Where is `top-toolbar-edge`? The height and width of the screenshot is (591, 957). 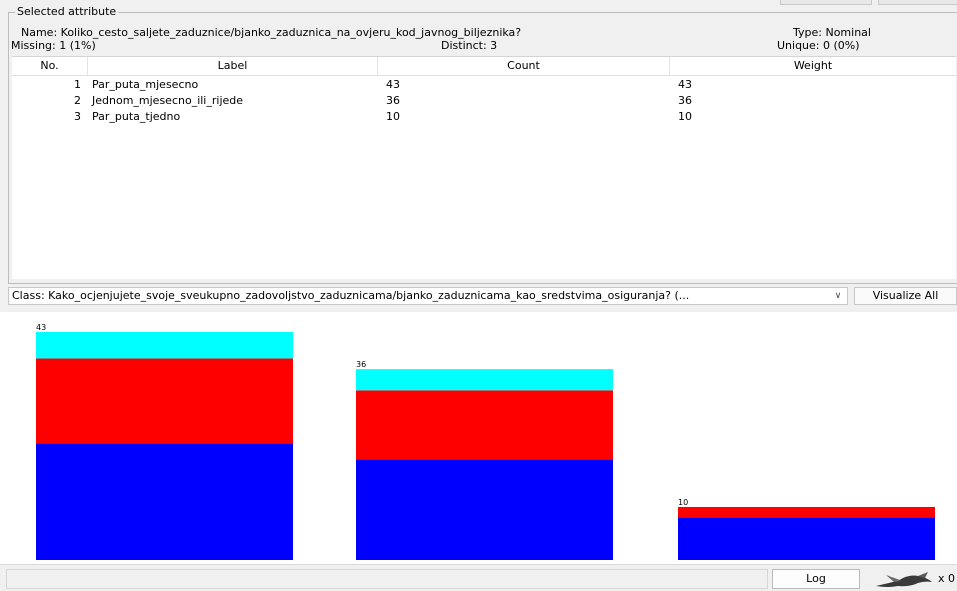 top-toolbar-edge is located at coordinates (478, 3).